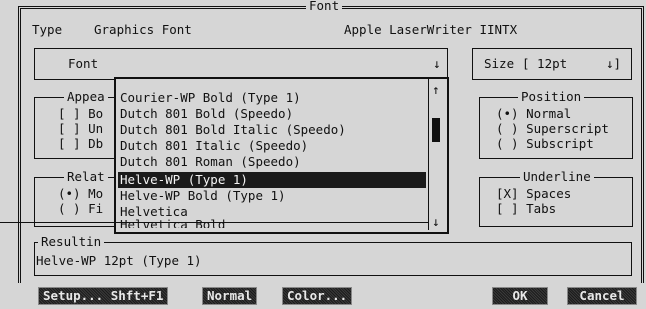  I want to click on underline-tabs-checkbox: [ ] Tabs, so click(526, 209).